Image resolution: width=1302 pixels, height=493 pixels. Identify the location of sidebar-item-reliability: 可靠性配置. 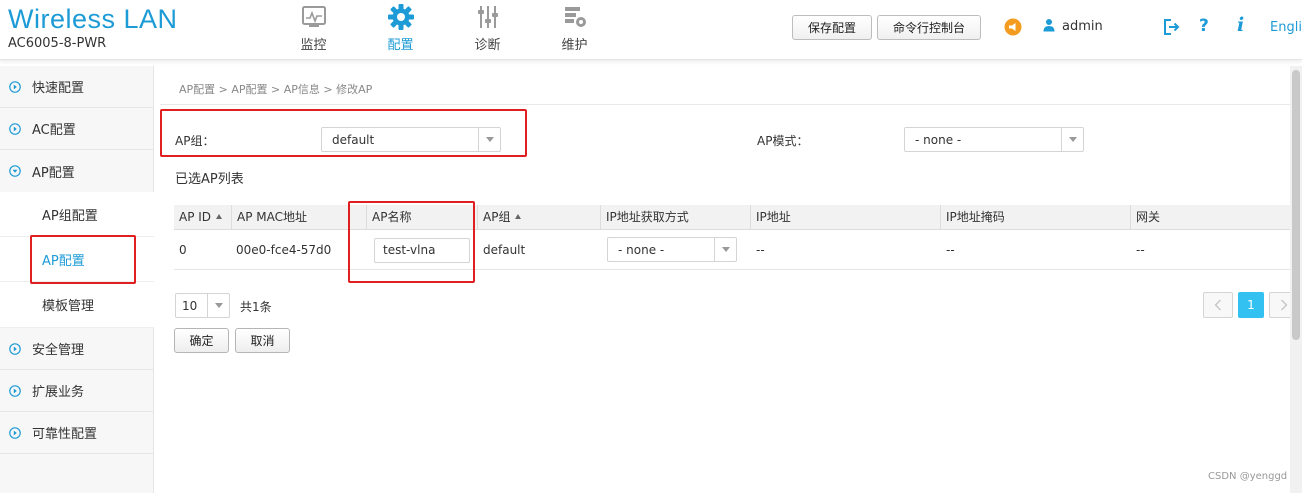
(77, 433).